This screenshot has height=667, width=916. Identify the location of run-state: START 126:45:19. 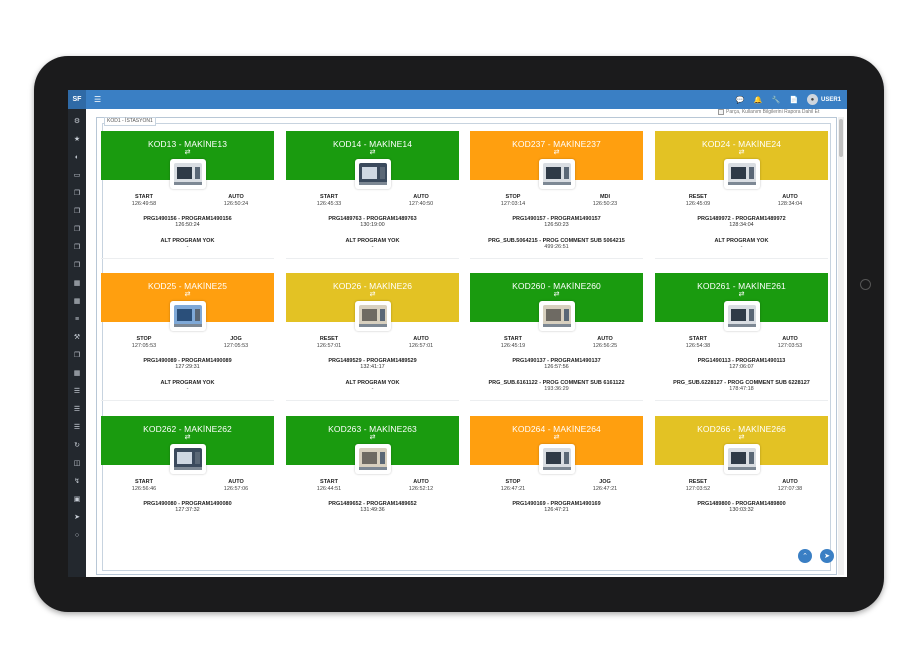
(513, 342).